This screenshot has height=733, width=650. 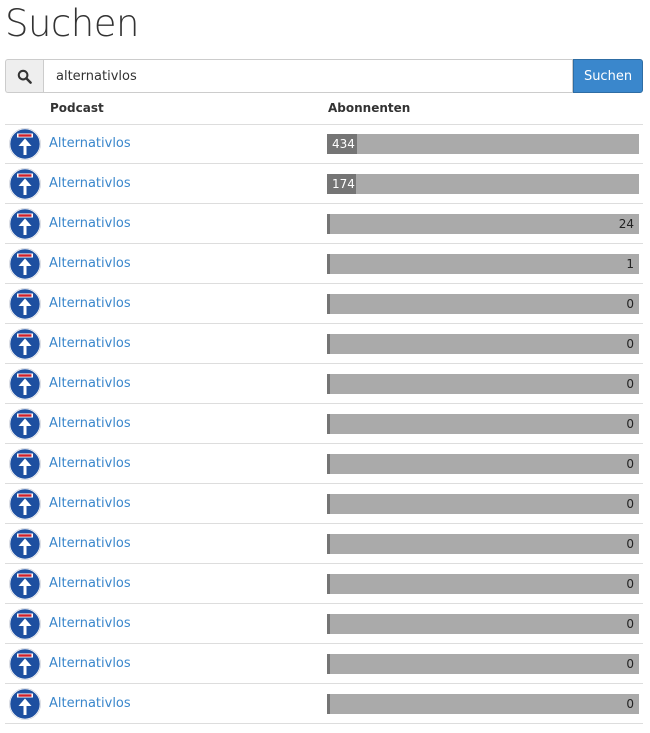 I want to click on subscriber-bar: 174, so click(x=483, y=184).